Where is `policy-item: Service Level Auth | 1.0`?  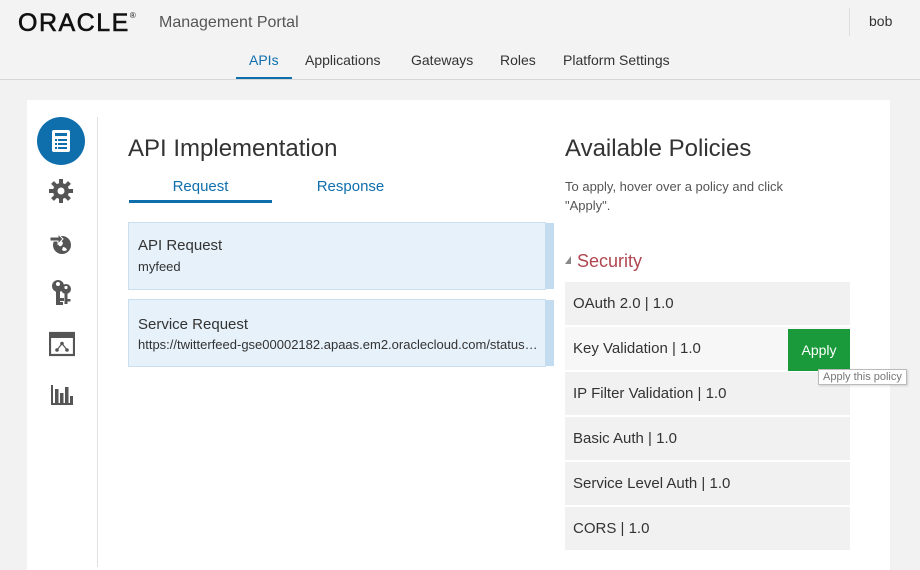
policy-item: Service Level Auth | 1.0 is located at coordinates (707, 483).